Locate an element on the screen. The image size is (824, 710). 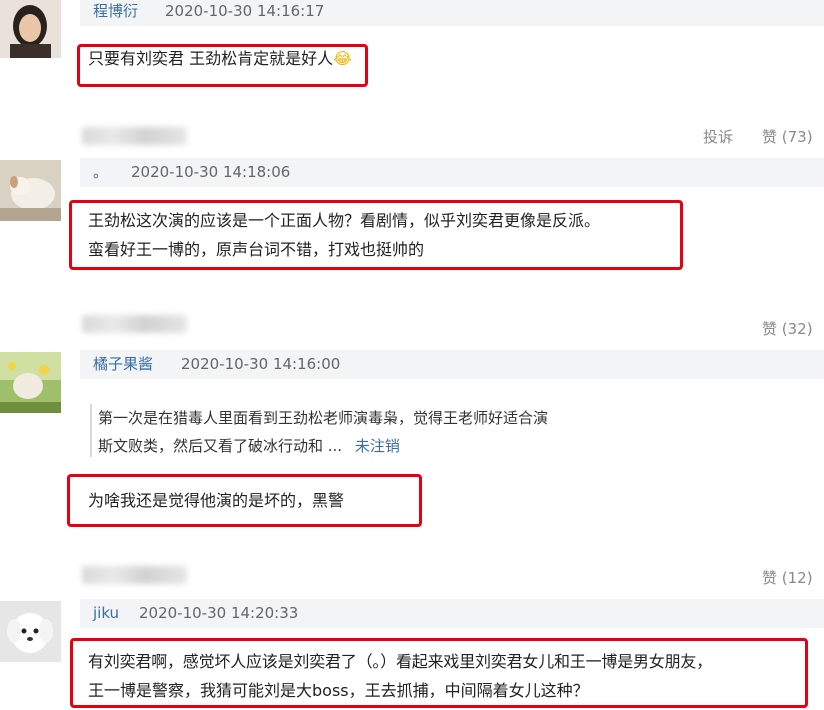
username: 。 is located at coordinates (100, 172).